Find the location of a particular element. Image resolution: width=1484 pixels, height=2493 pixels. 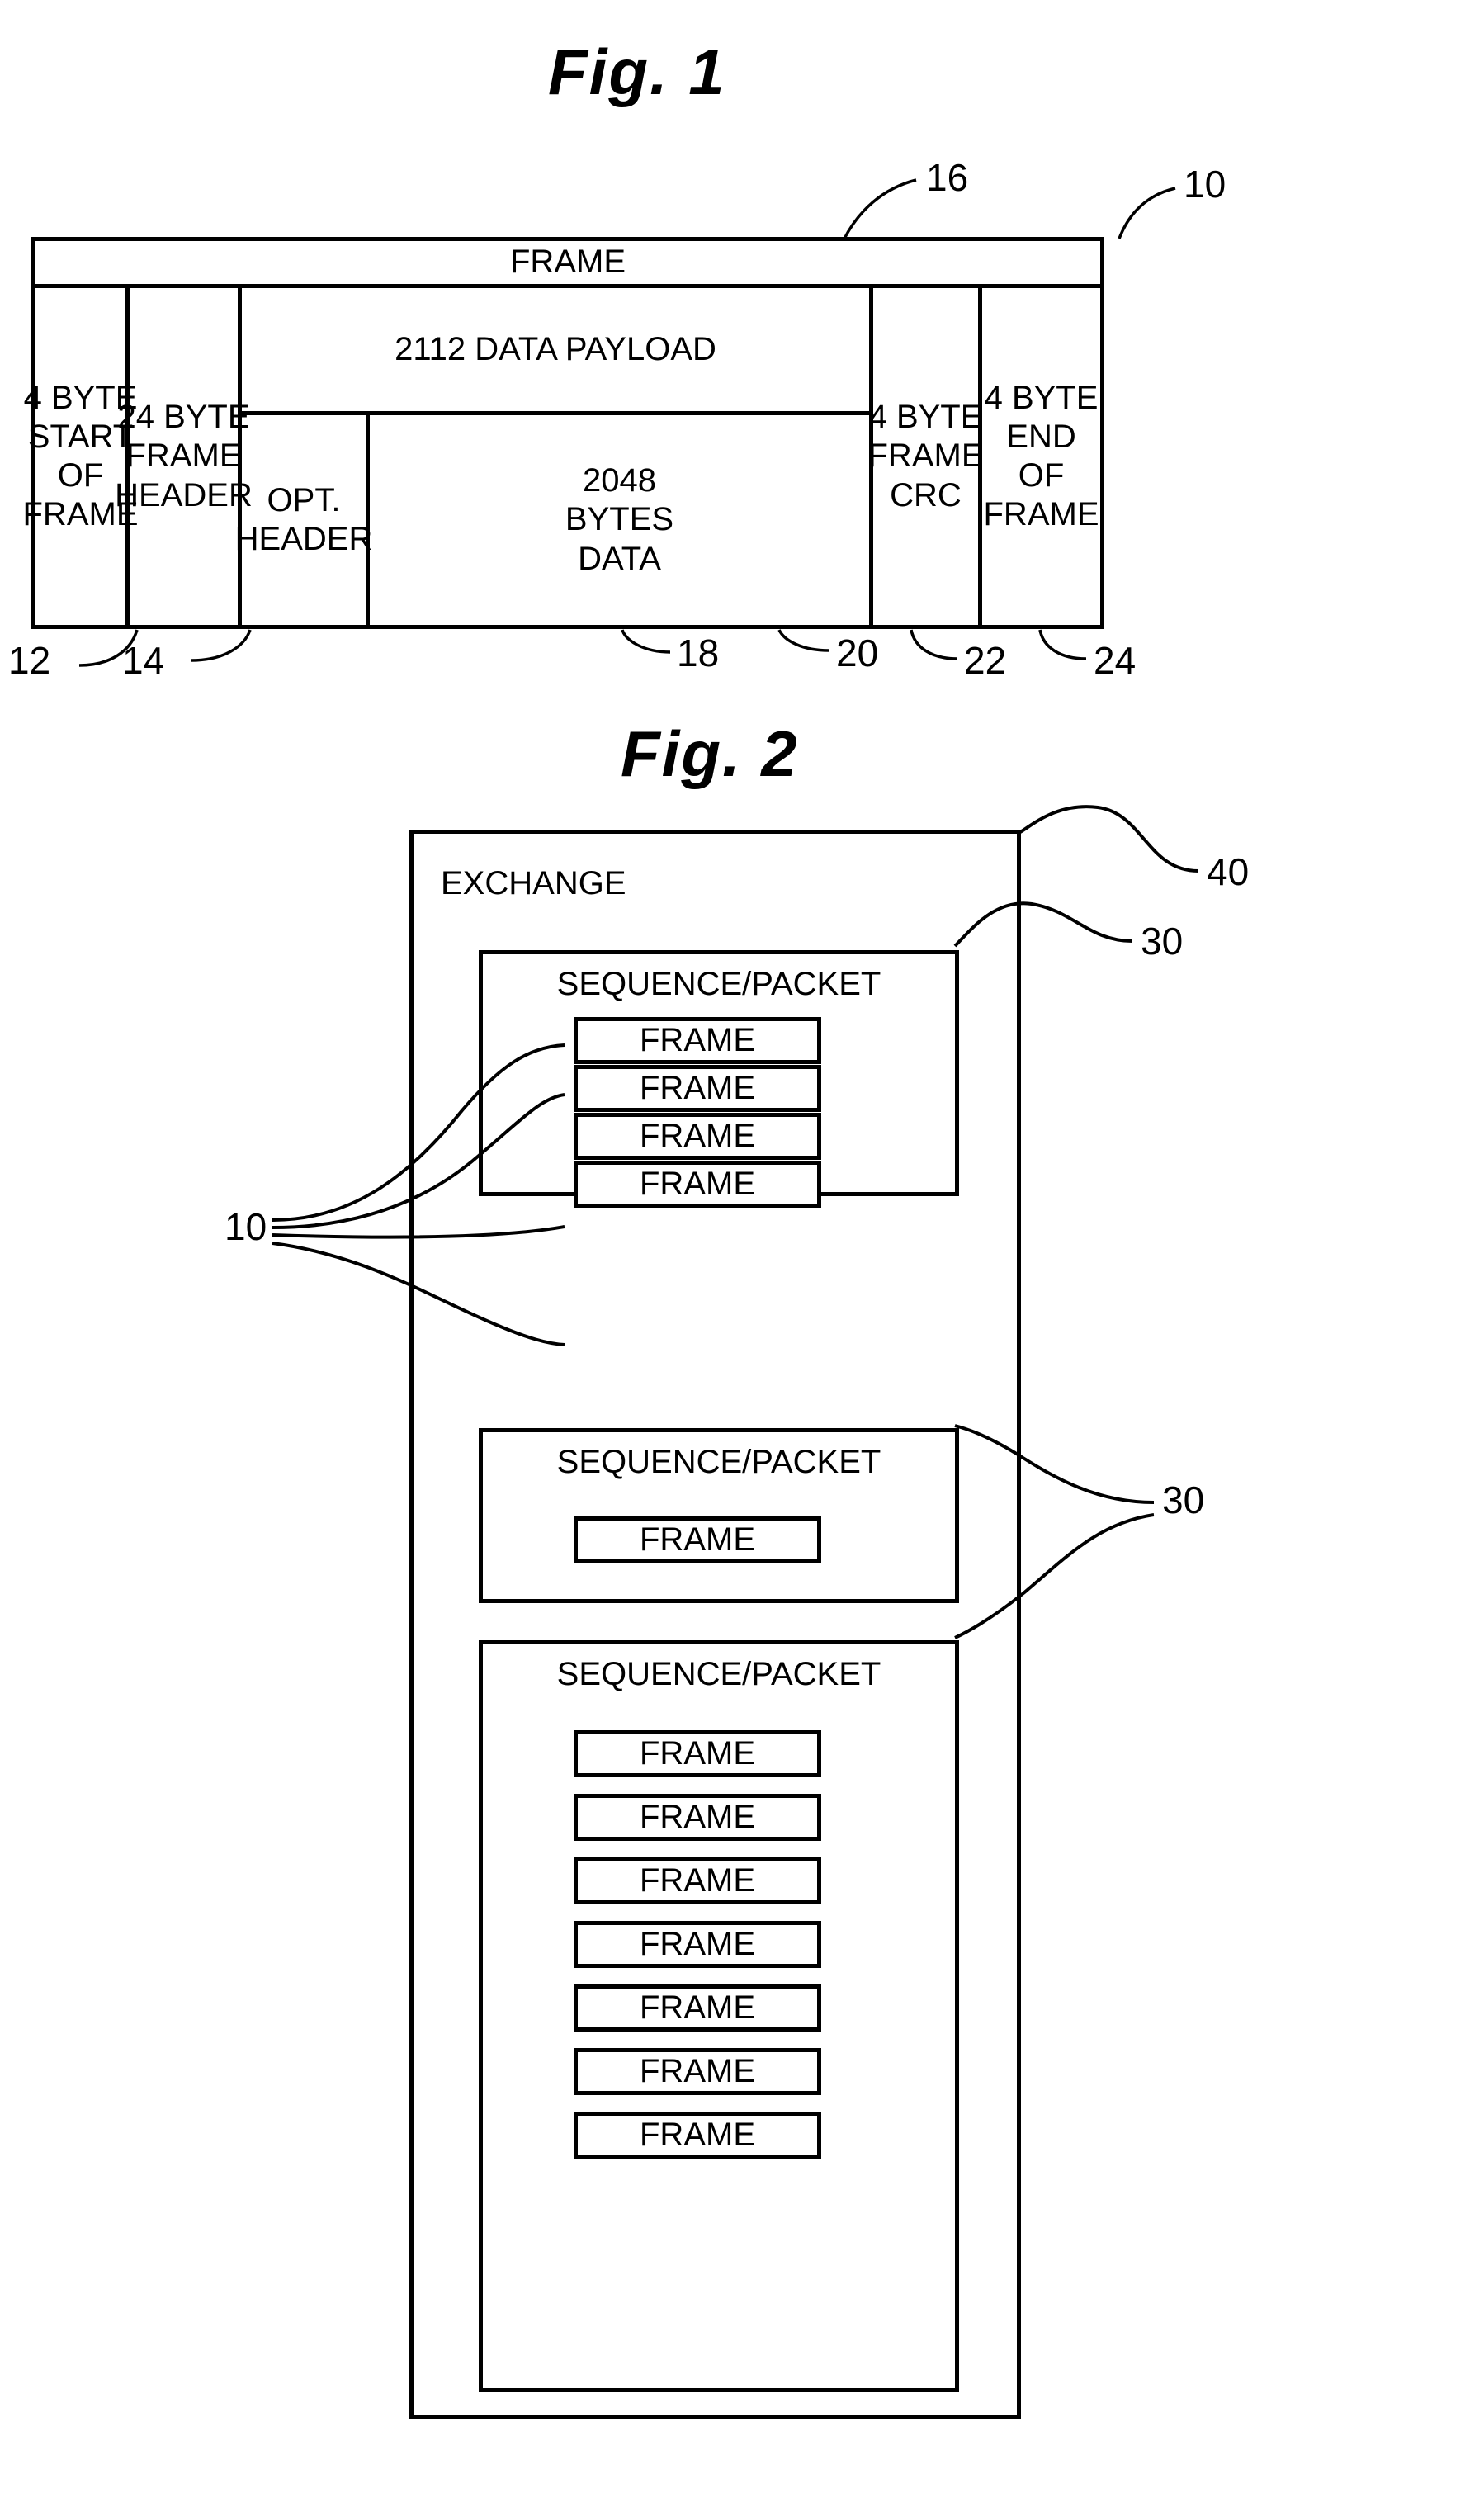

fig1-frame-label: FRAME is located at coordinates (568, 262).